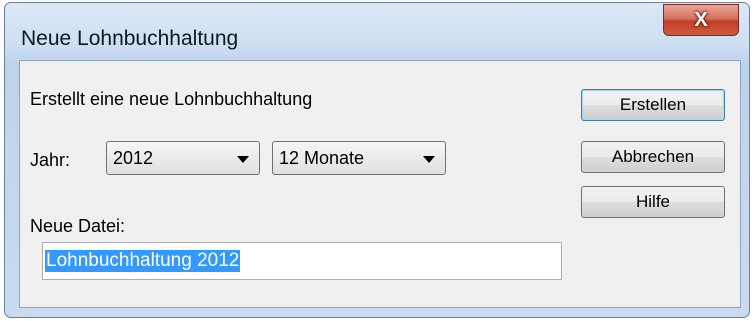 The width and height of the screenshot is (754, 321). Describe the element at coordinates (130, 38) in the screenshot. I see `dialog-title: Neue Lohnbuchhaltung` at that location.